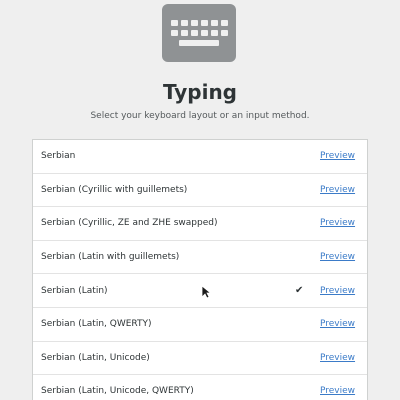  What do you see at coordinates (299, 291) in the screenshot?
I see `selected-check-icon: ✔` at bounding box center [299, 291].